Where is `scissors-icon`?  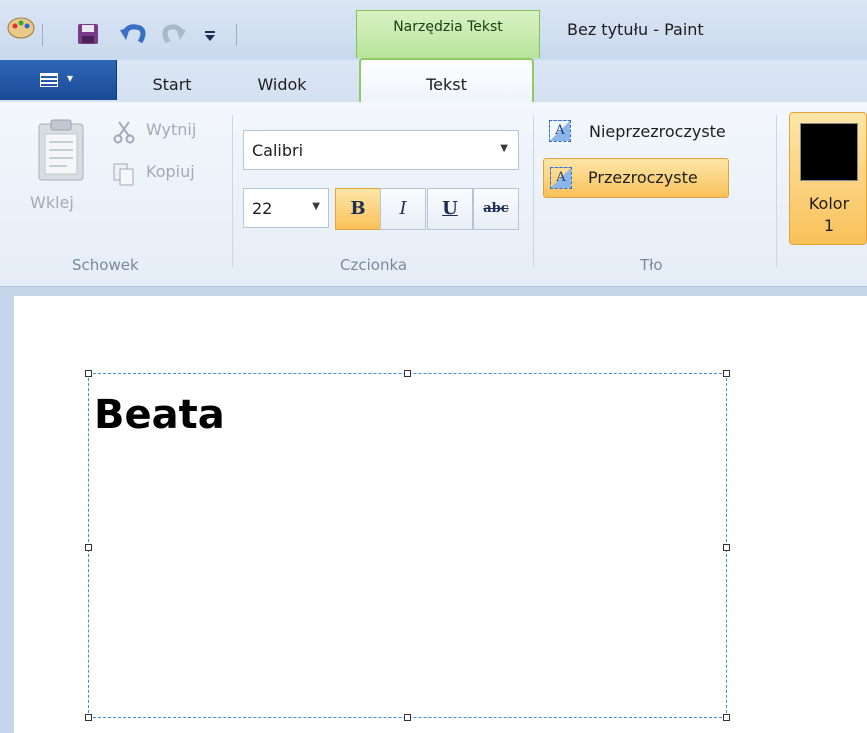 scissors-icon is located at coordinates (124, 132).